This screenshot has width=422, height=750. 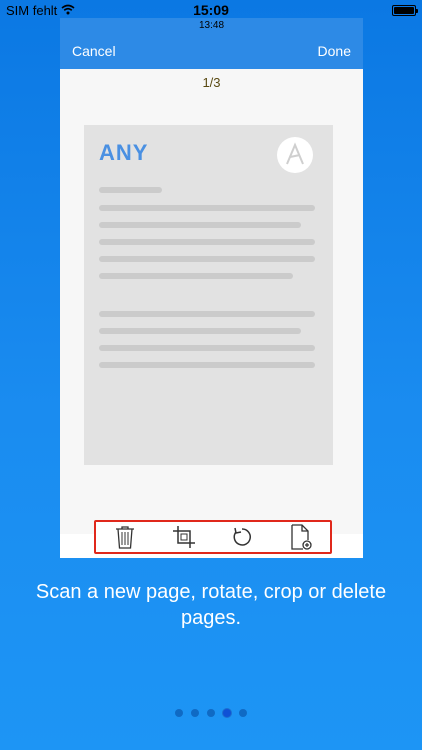 I want to click on battery-icon, so click(x=405, y=10).